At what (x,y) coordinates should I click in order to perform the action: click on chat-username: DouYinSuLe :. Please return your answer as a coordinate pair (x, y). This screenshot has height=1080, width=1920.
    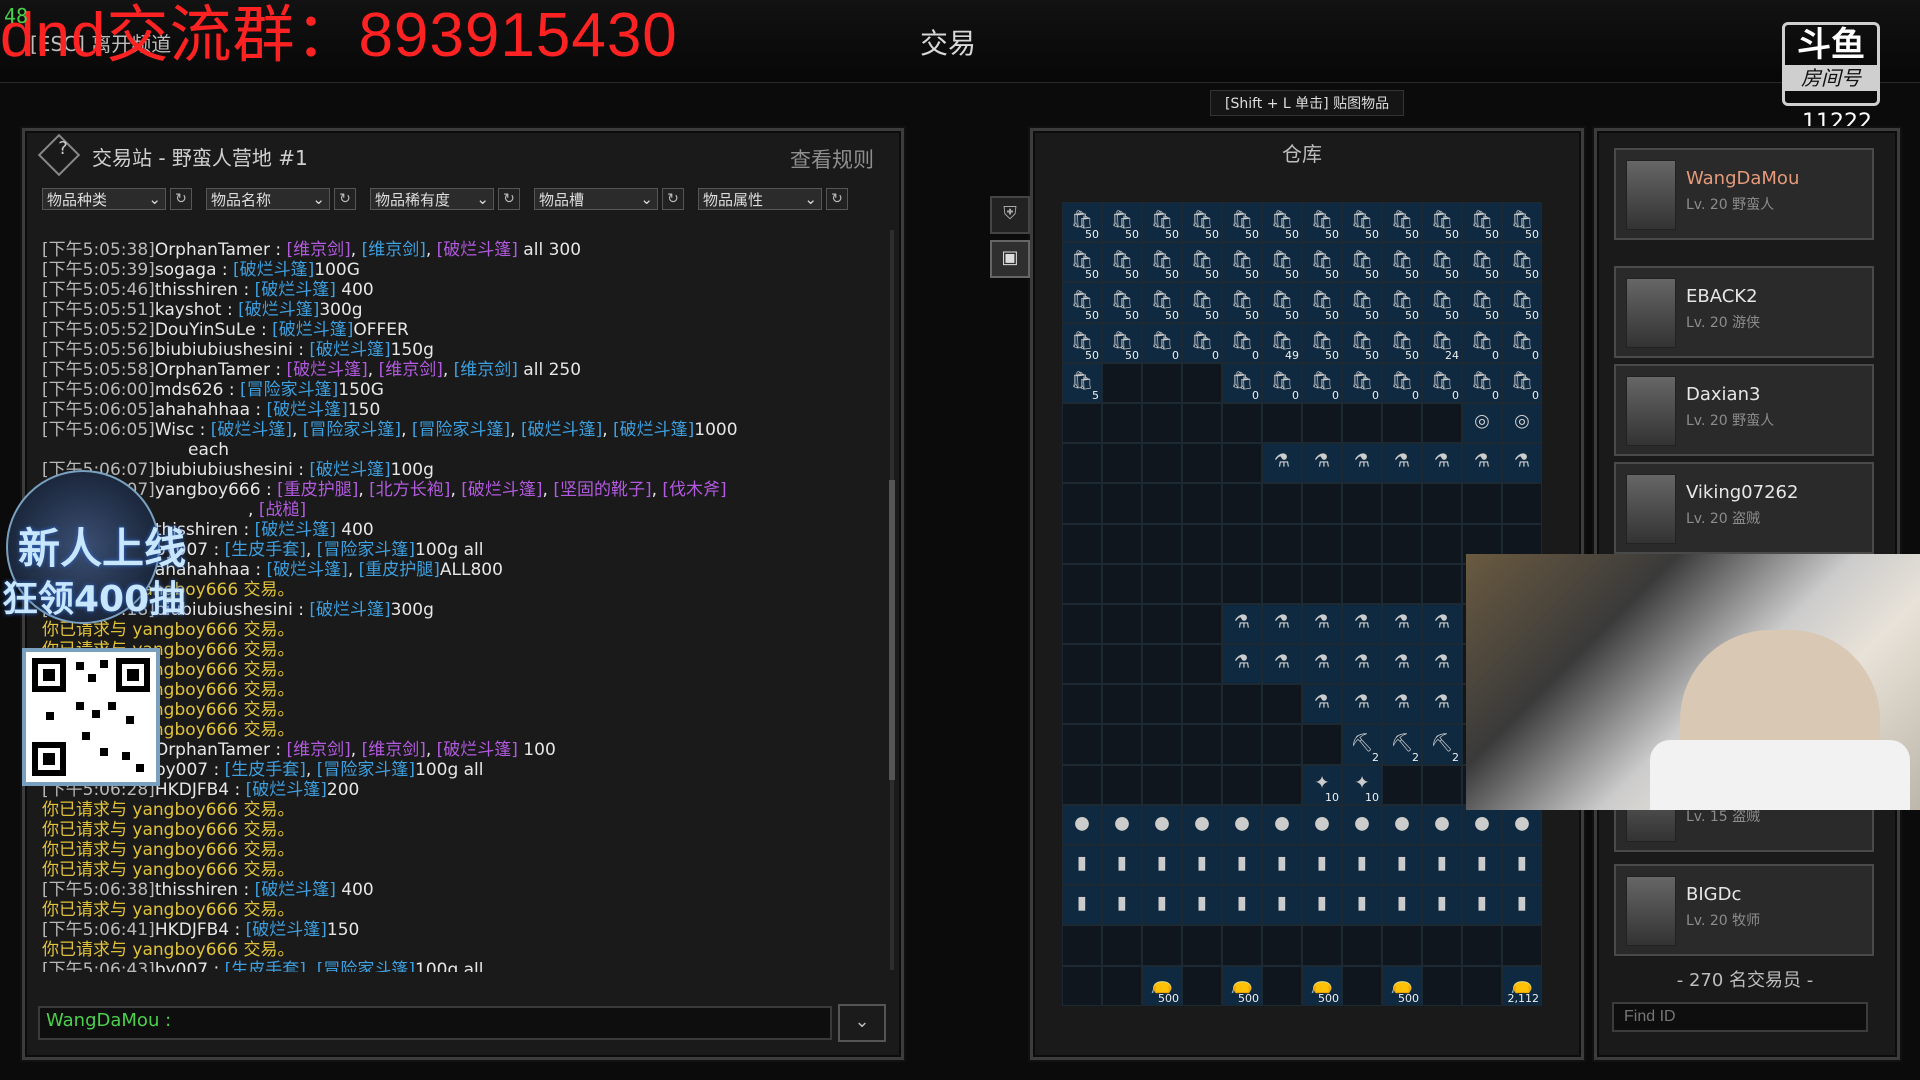
    Looking at the image, I should click on (213, 330).